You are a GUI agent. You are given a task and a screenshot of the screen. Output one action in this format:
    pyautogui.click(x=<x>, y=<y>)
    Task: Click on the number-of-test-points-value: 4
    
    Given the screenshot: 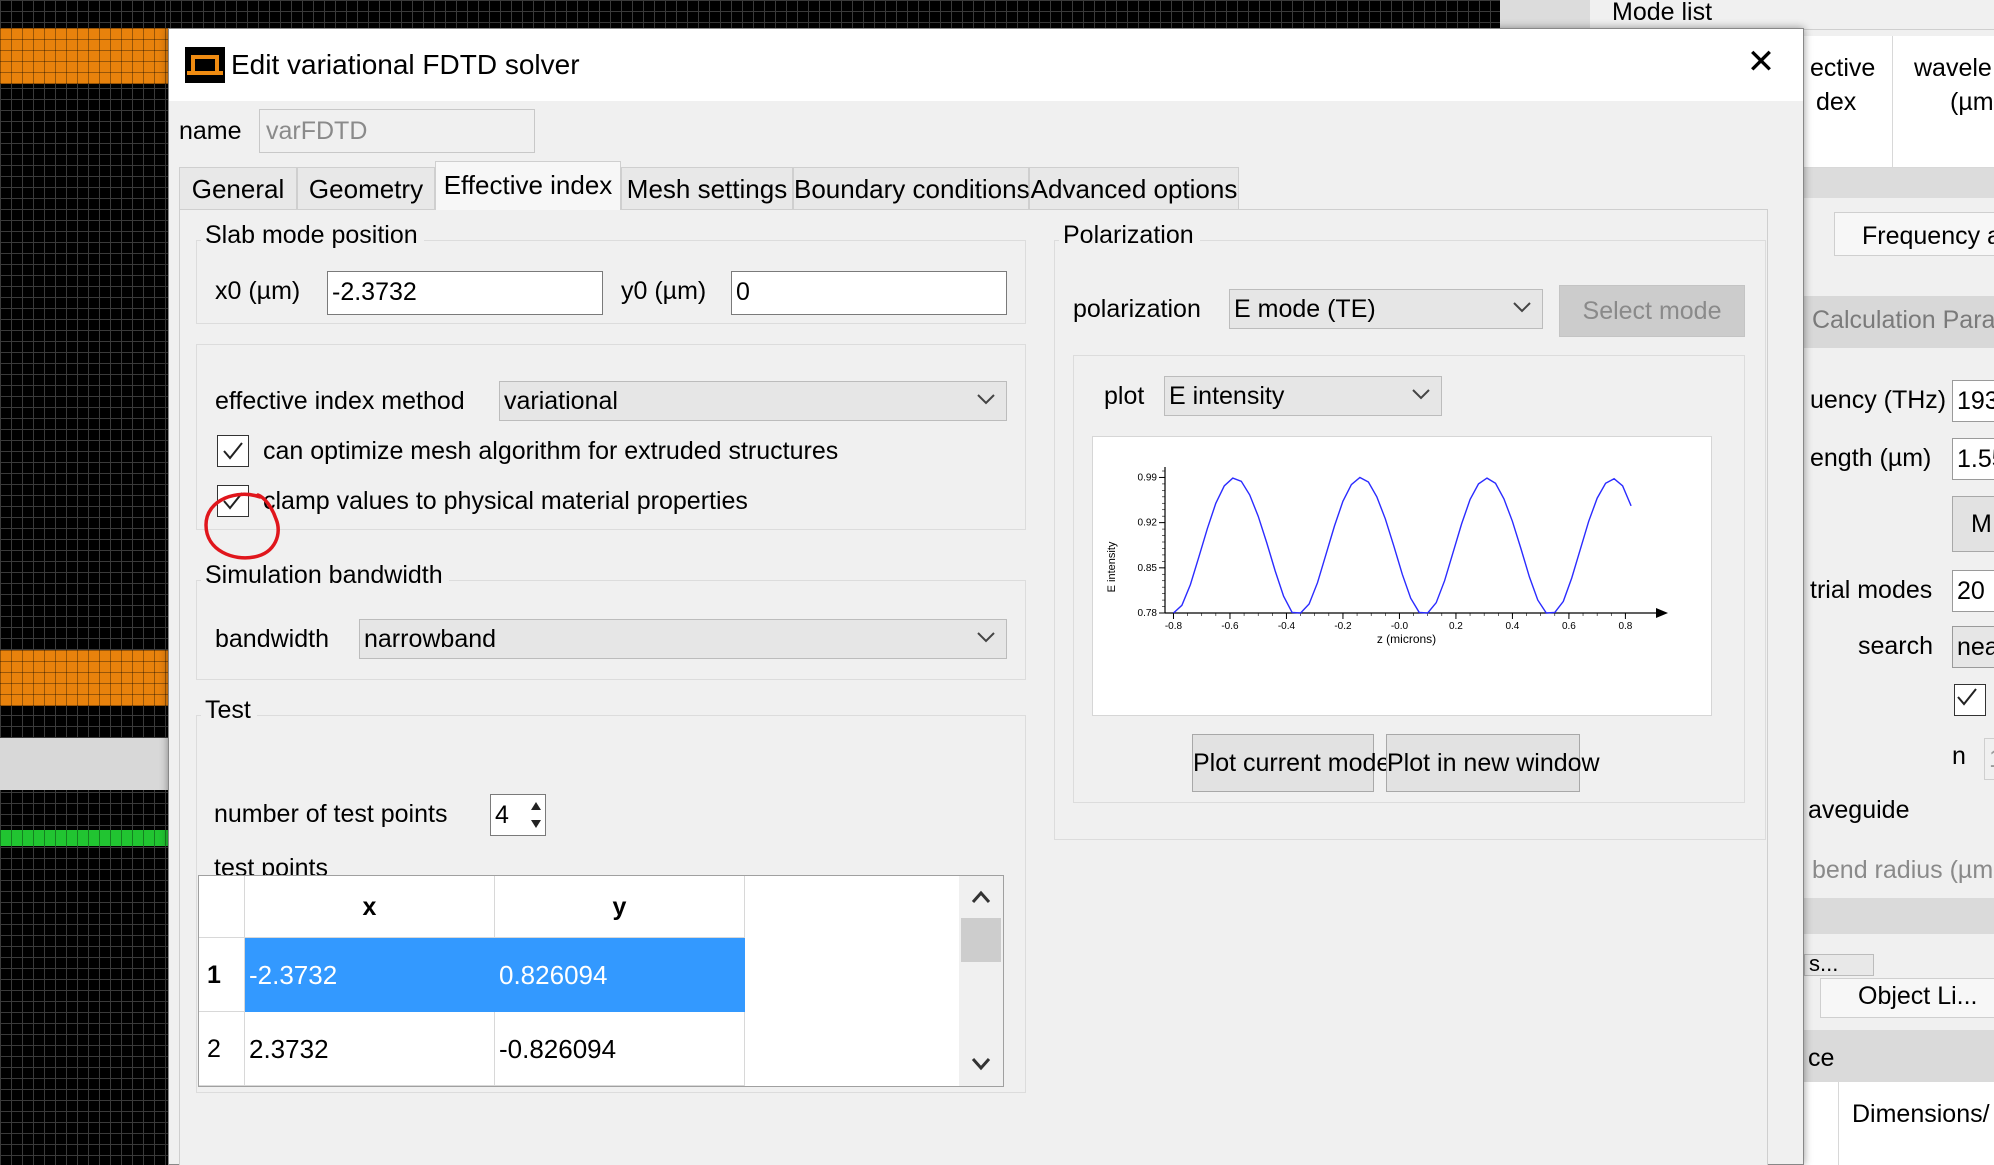 What is the action you would take?
    pyautogui.click(x=502, y=815)
    